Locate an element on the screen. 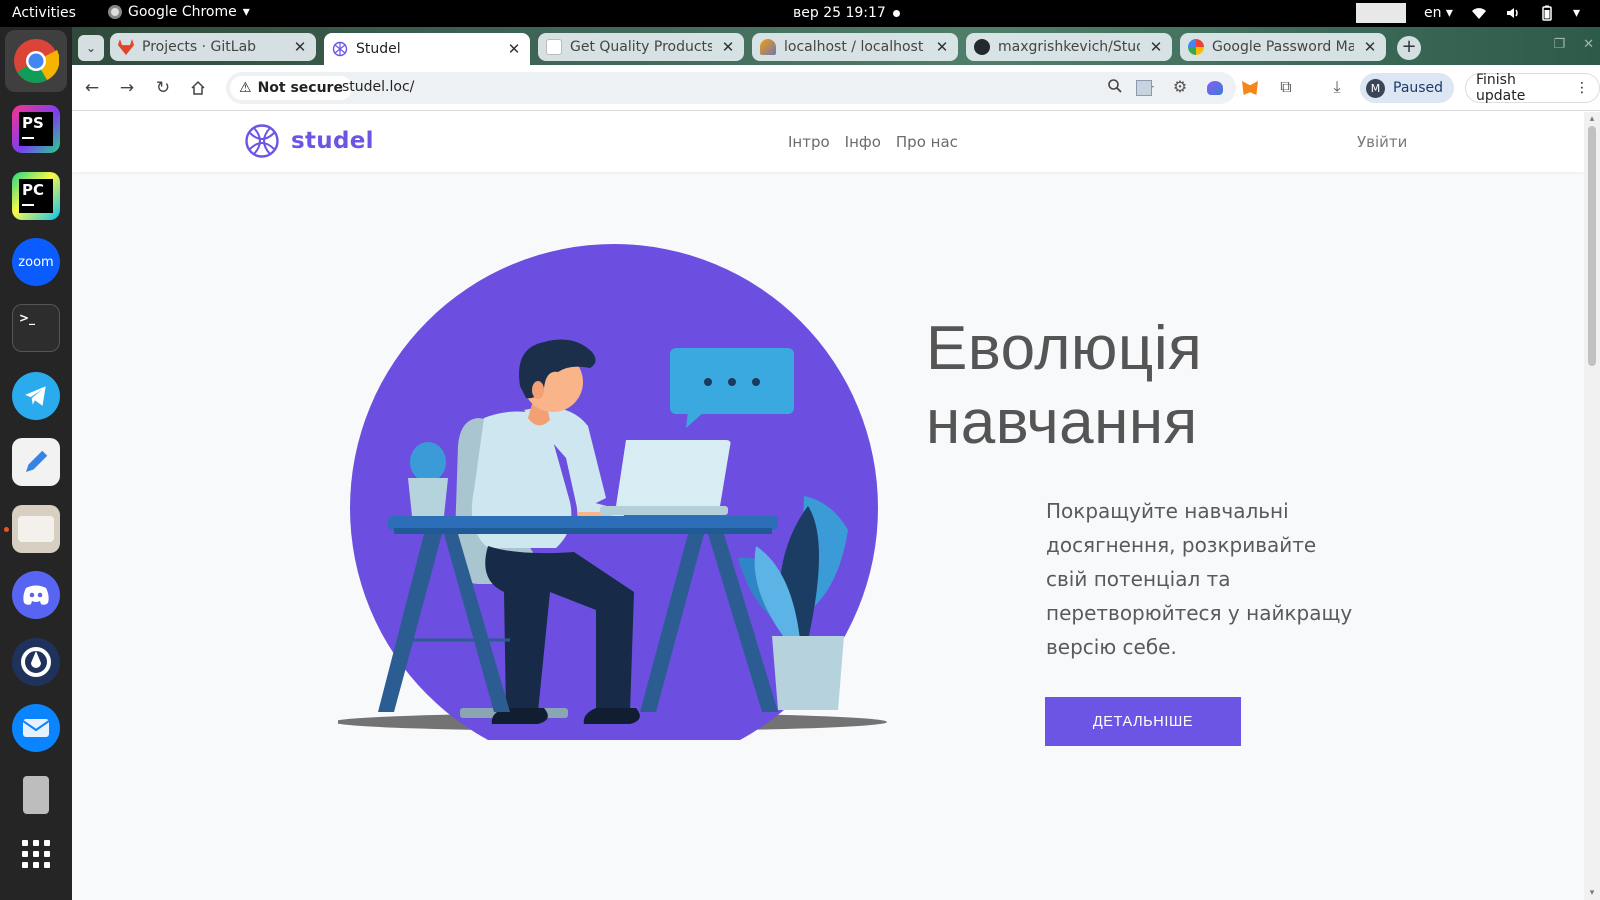 This screenshot has height=900, width=1600. home-button is located at coordinates (198, 88).